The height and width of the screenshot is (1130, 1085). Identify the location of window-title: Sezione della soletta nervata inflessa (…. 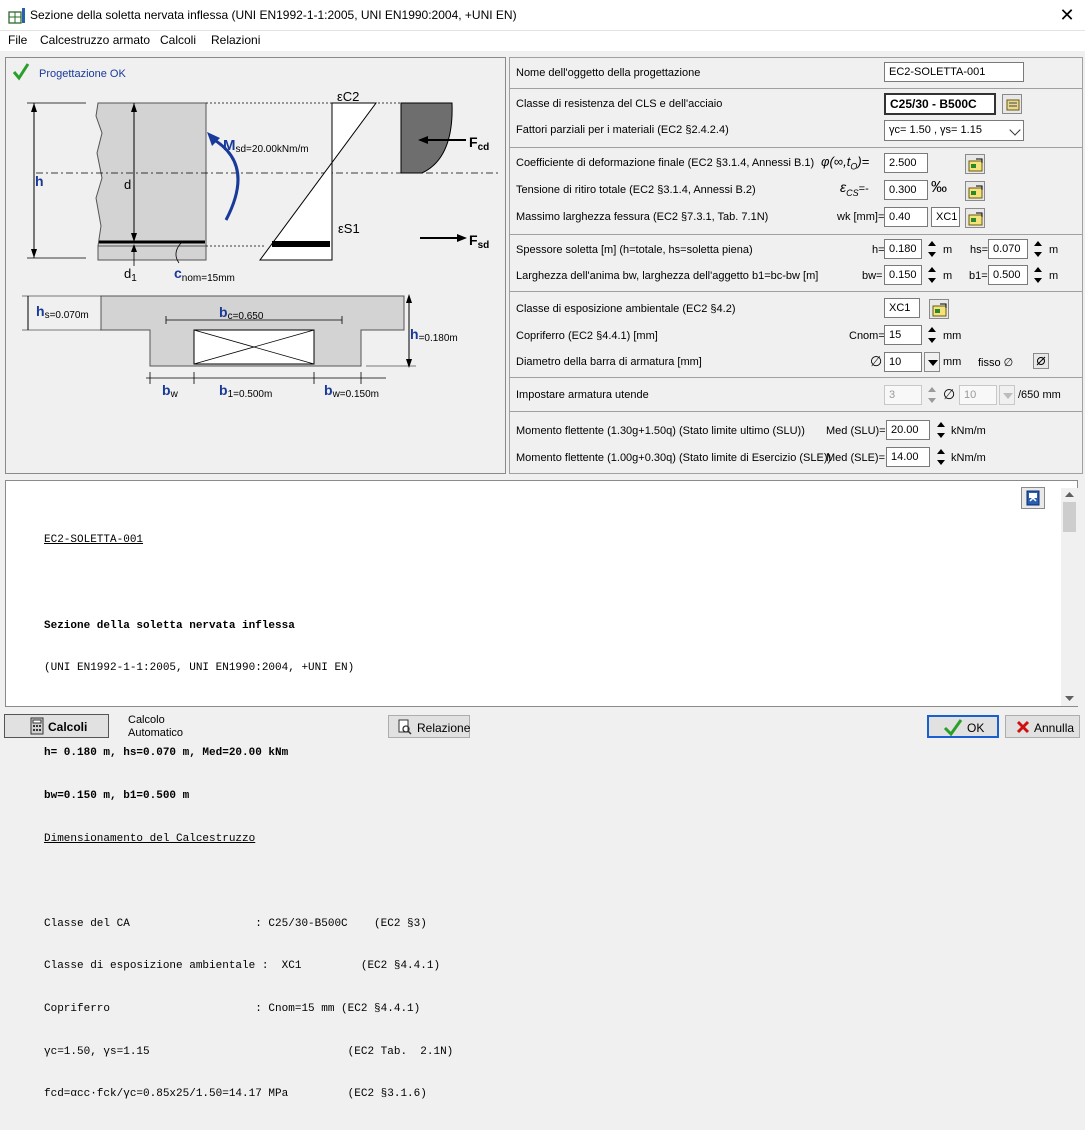
(273, 15).